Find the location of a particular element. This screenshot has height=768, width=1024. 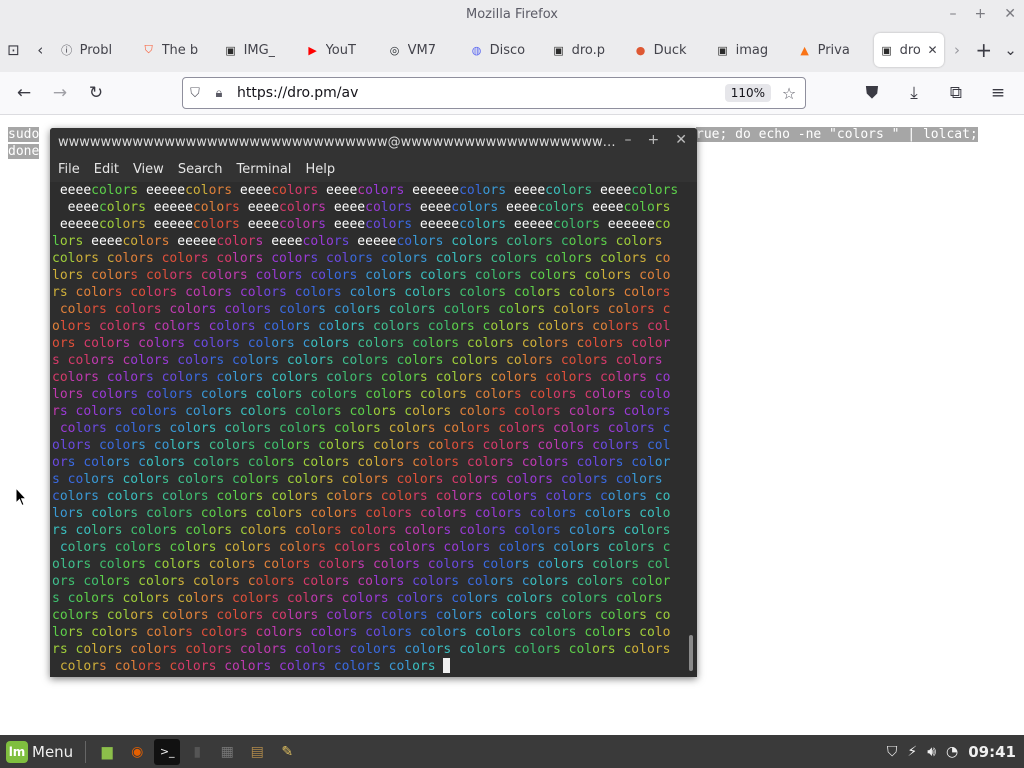

tab-1: ⛉ The b is located at coordinates (174, 50).